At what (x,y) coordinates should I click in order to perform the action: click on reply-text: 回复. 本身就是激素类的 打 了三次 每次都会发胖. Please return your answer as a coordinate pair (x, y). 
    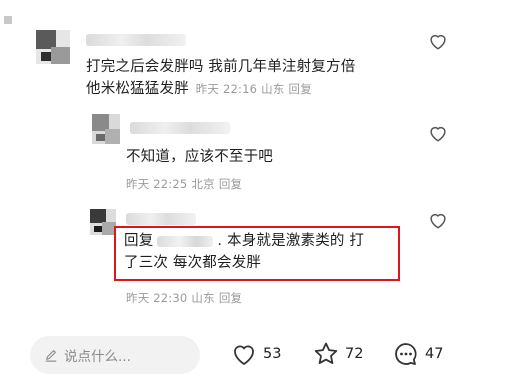
    Looking at the image, I should click on (244, 252).